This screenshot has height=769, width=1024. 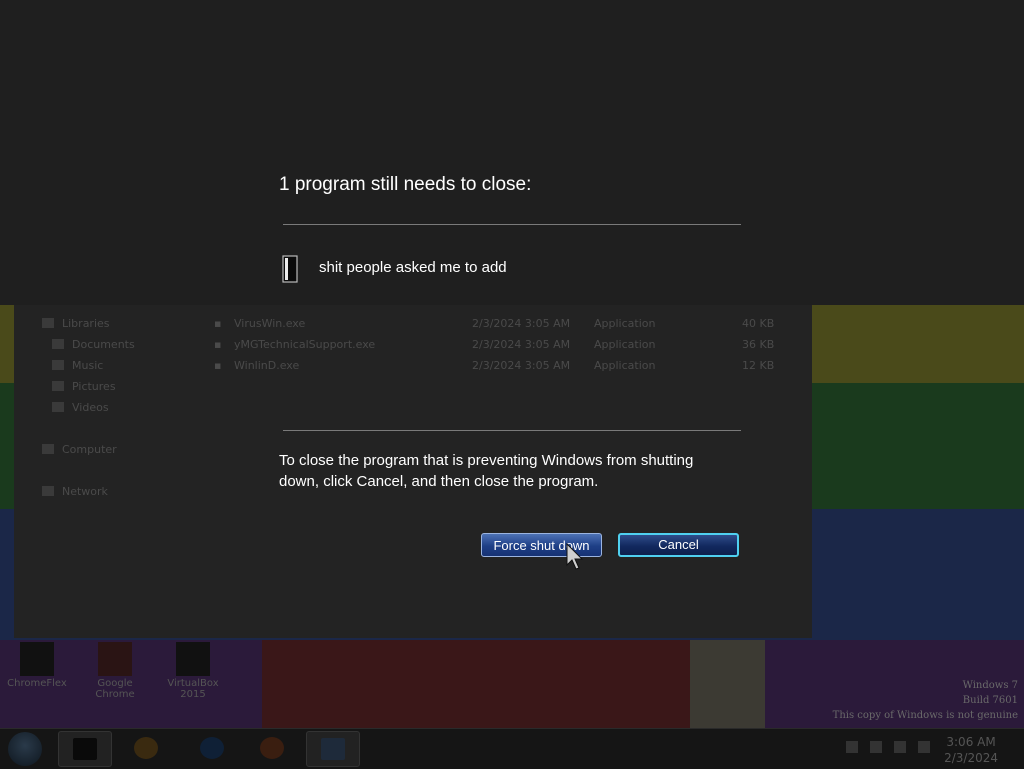 I want to click on system-tray: 3:06 AM 2/3/2024, so click(x=930, y=749).